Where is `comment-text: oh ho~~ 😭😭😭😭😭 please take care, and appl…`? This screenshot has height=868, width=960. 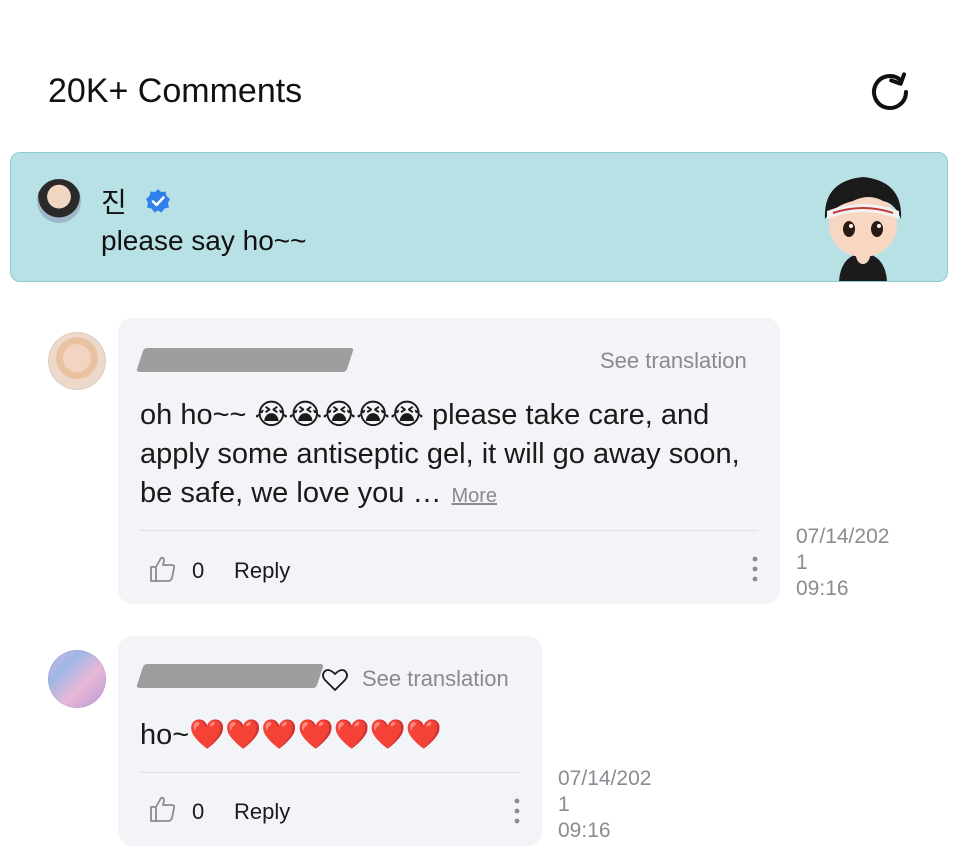 comment-text: oh ho~~ 😭😭😭😭😭 please take care, and appl… is located at coordinates (440, 456).